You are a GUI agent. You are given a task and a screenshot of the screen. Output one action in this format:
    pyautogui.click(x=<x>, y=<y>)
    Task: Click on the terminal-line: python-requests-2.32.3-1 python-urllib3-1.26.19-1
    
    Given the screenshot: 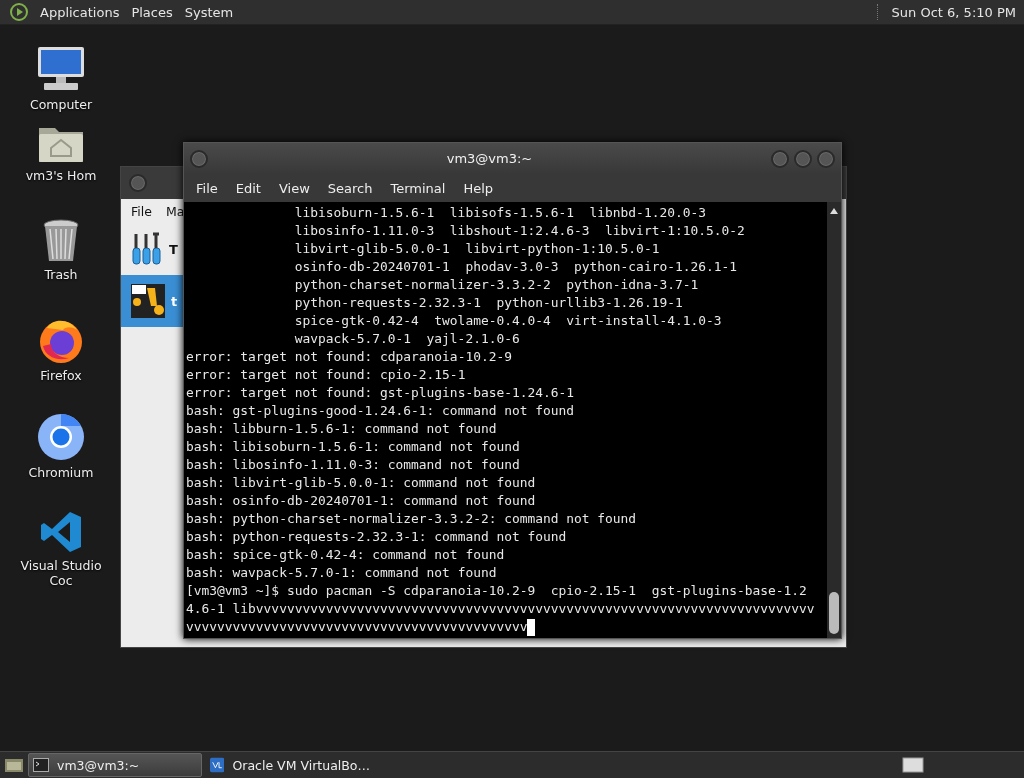 What is the action you would take?
    pyautogui.click(x=488, y=303)
    